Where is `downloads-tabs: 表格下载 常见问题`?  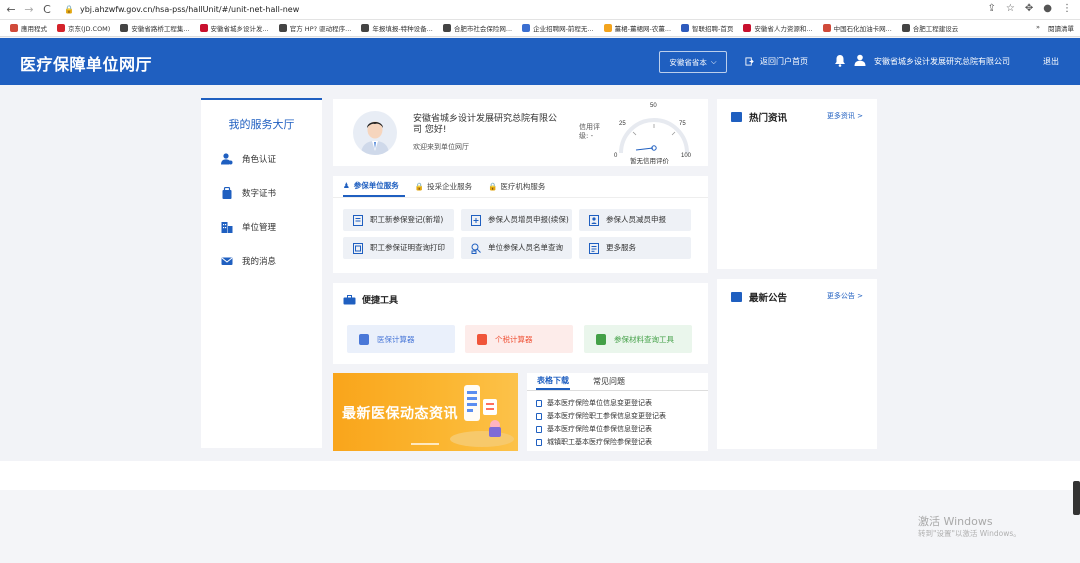 downloads-tabs: 表格下载 常见问题 is located at coordinates (617, 382).